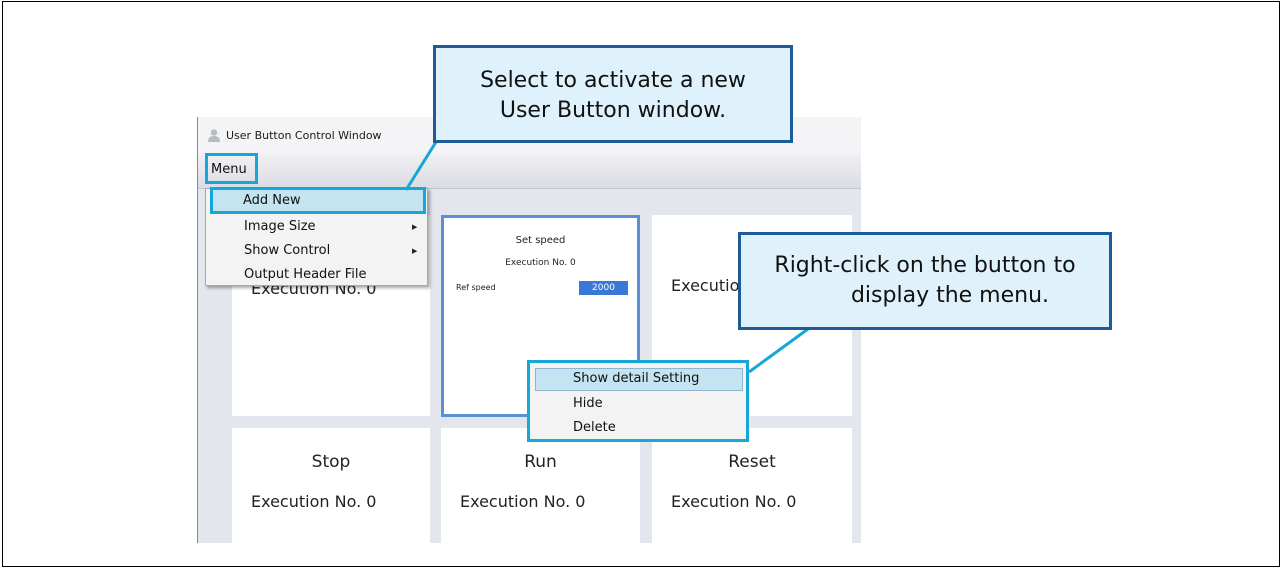 The image size is (1284, 569). Describe the element at coordinates (636, 378) in the screenshot. I see `context-item-show-detail-setting: Show detail Setting` at that location.